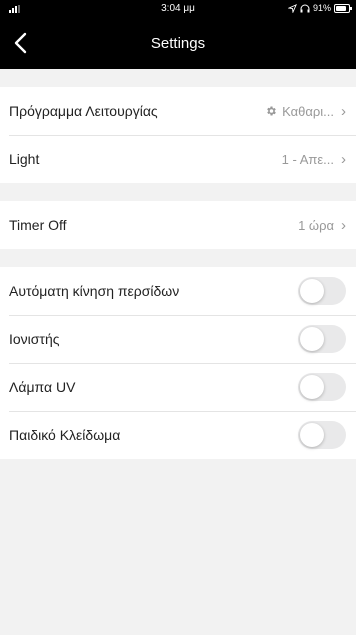 This screenshot has width=356, height=635. I want to click on setting-row-light: Light 1 - Απε... ›, so click(178, 159).